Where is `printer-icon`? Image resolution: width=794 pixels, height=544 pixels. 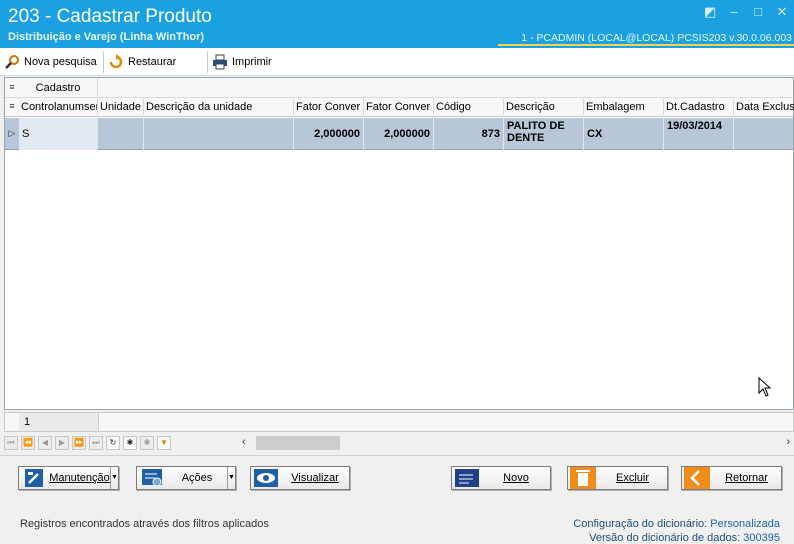 printer-icon is located at coordinates (220, 61).